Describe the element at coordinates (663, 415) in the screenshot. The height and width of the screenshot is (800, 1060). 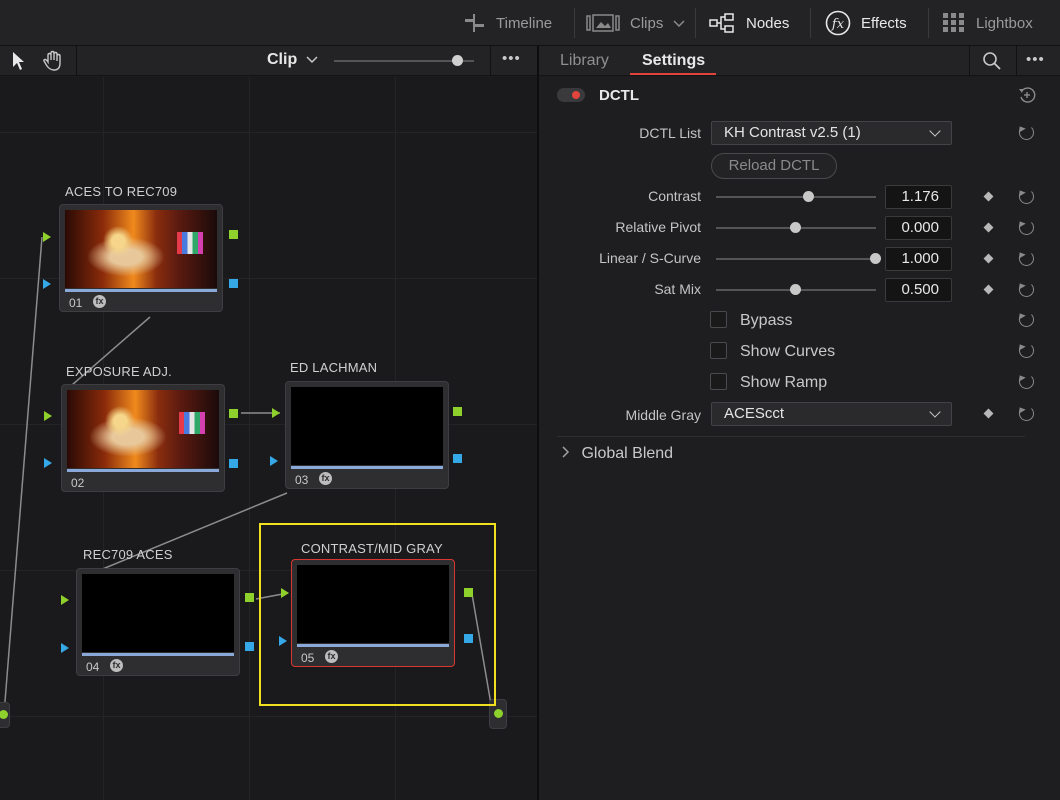
I see `middle-gray-label: Middle Gray` at that location.